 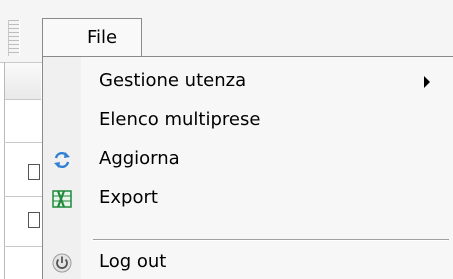 I want to click on power-icon, so click(x=62, y=263).